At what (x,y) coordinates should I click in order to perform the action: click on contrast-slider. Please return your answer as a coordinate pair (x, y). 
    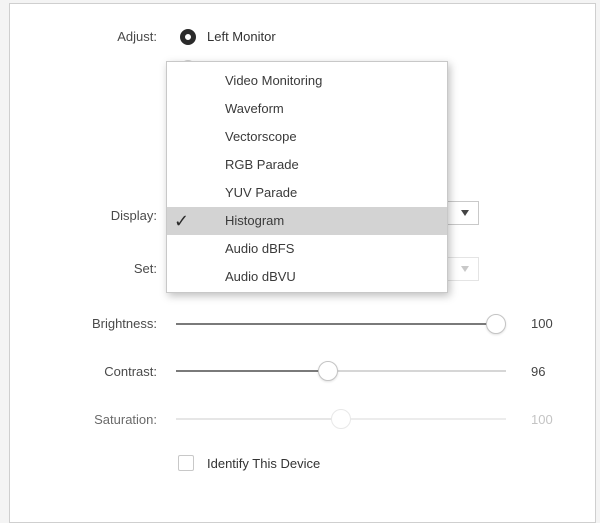
    Looking at the image, I should click on (341, 371).